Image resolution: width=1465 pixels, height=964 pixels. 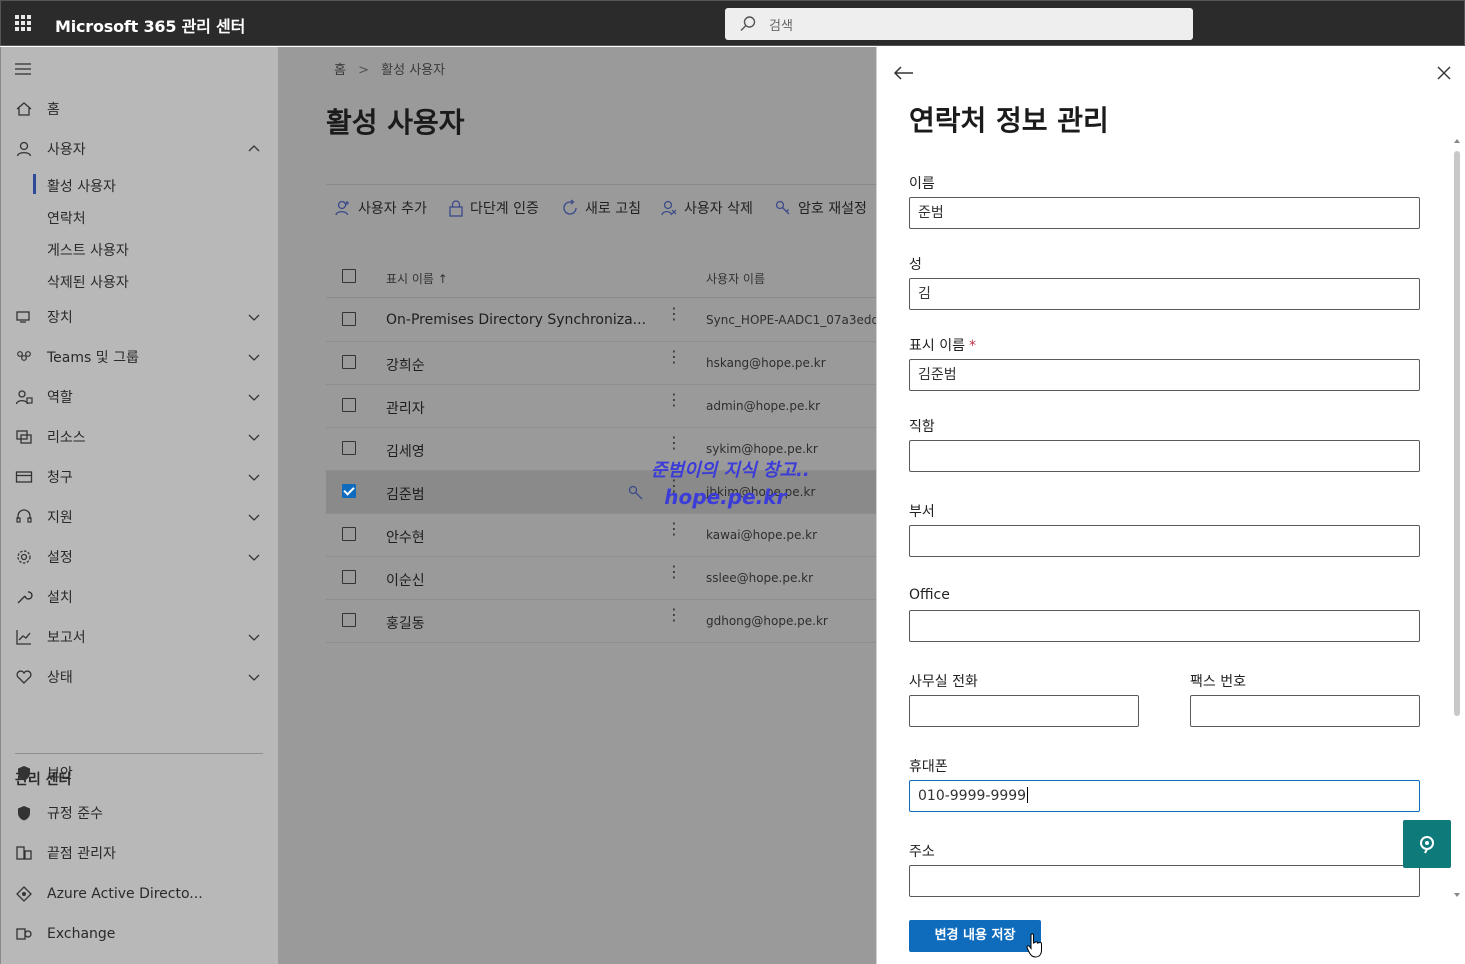 I want to click on app-title: Microsoft 365 관리 센터, so click(x=150, y=25).